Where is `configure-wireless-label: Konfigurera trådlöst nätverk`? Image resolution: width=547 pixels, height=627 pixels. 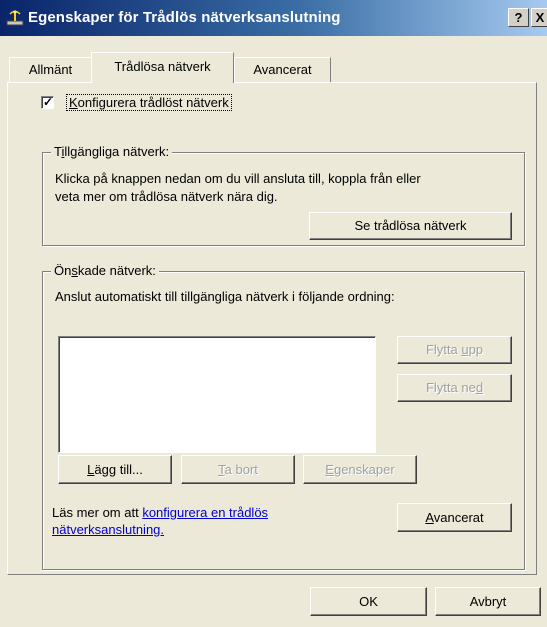 configure-wireless-label: Konfigurera trådlöst nätverk is located at coordinates (149, 102).